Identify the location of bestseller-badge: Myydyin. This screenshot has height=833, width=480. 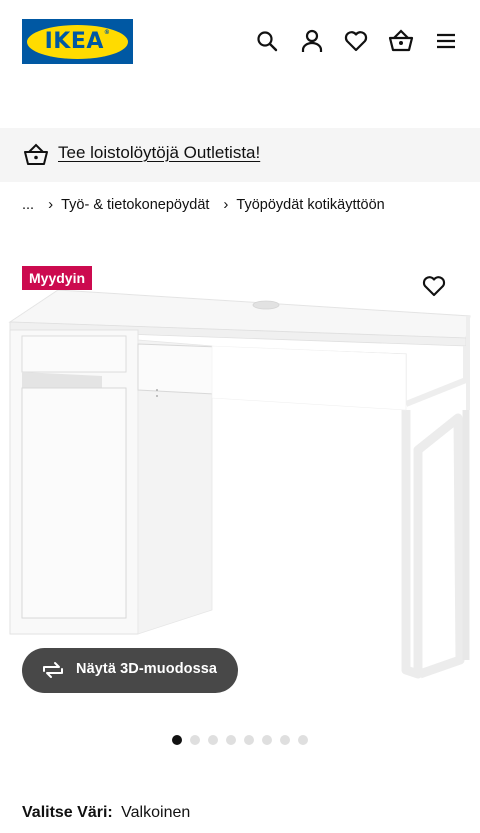
(57, 278).